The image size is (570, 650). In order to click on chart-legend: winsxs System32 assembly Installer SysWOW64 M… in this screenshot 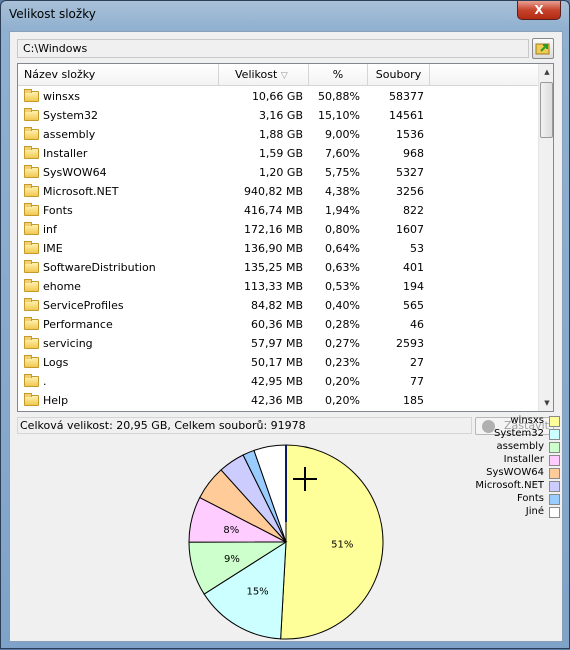, I will do `click(485, 467)`.